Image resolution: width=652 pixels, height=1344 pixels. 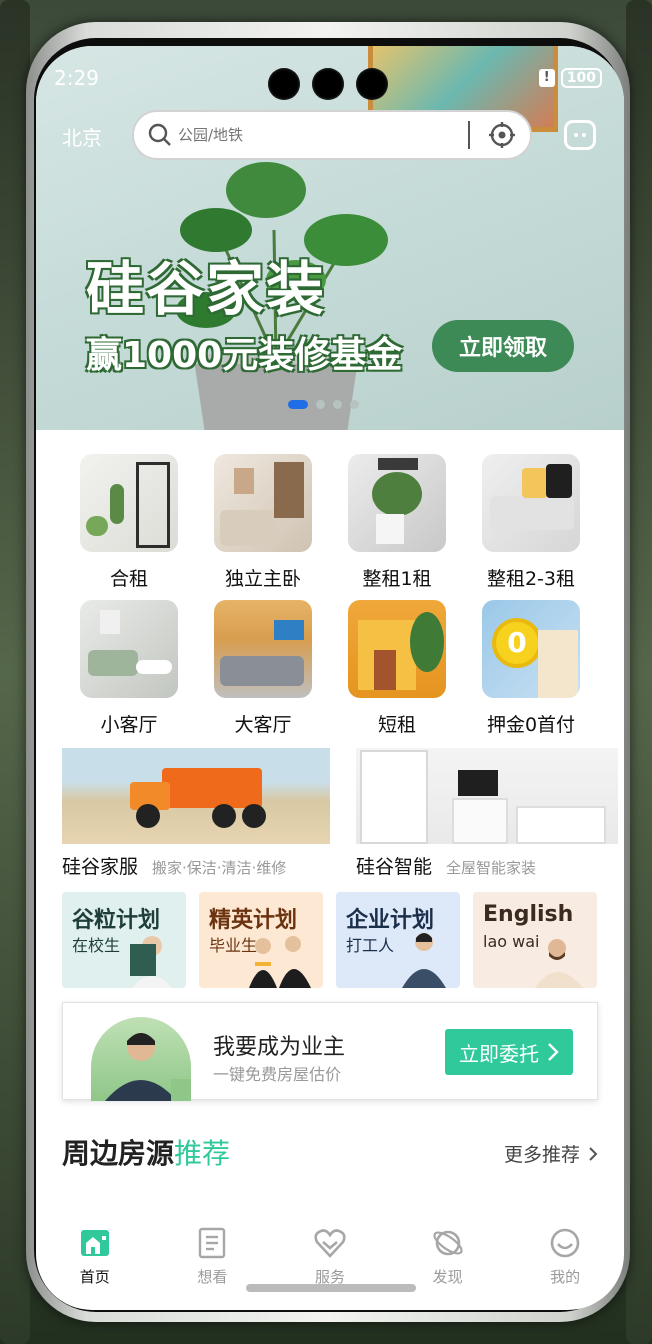 What do you see at coordinates (206, 289) in the screenshot?
I see `banner-title: 硅谷家装` at bounding box center [206, 289].